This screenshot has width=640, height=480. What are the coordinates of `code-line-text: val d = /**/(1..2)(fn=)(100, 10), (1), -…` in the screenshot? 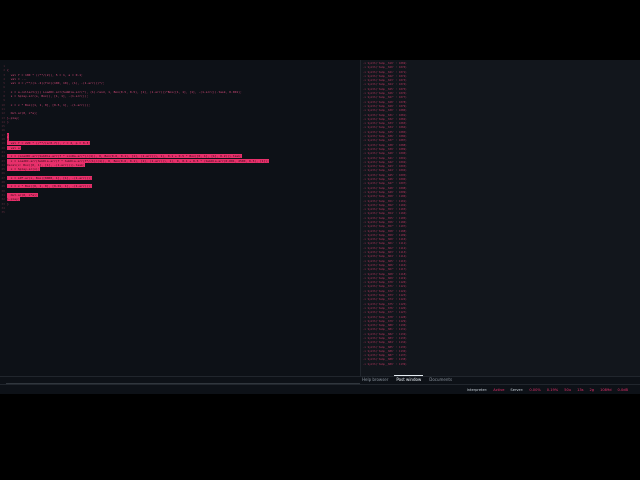 It's located at (56, 83).